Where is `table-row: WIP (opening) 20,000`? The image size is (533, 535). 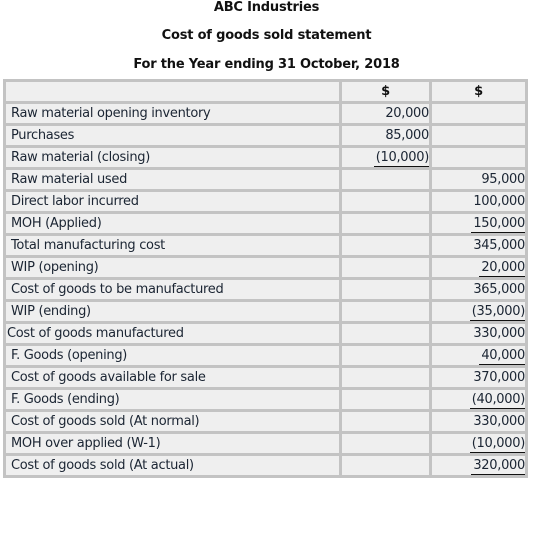 table-row: WIP (opening) 20,000 is located at coordinates (265, 267).